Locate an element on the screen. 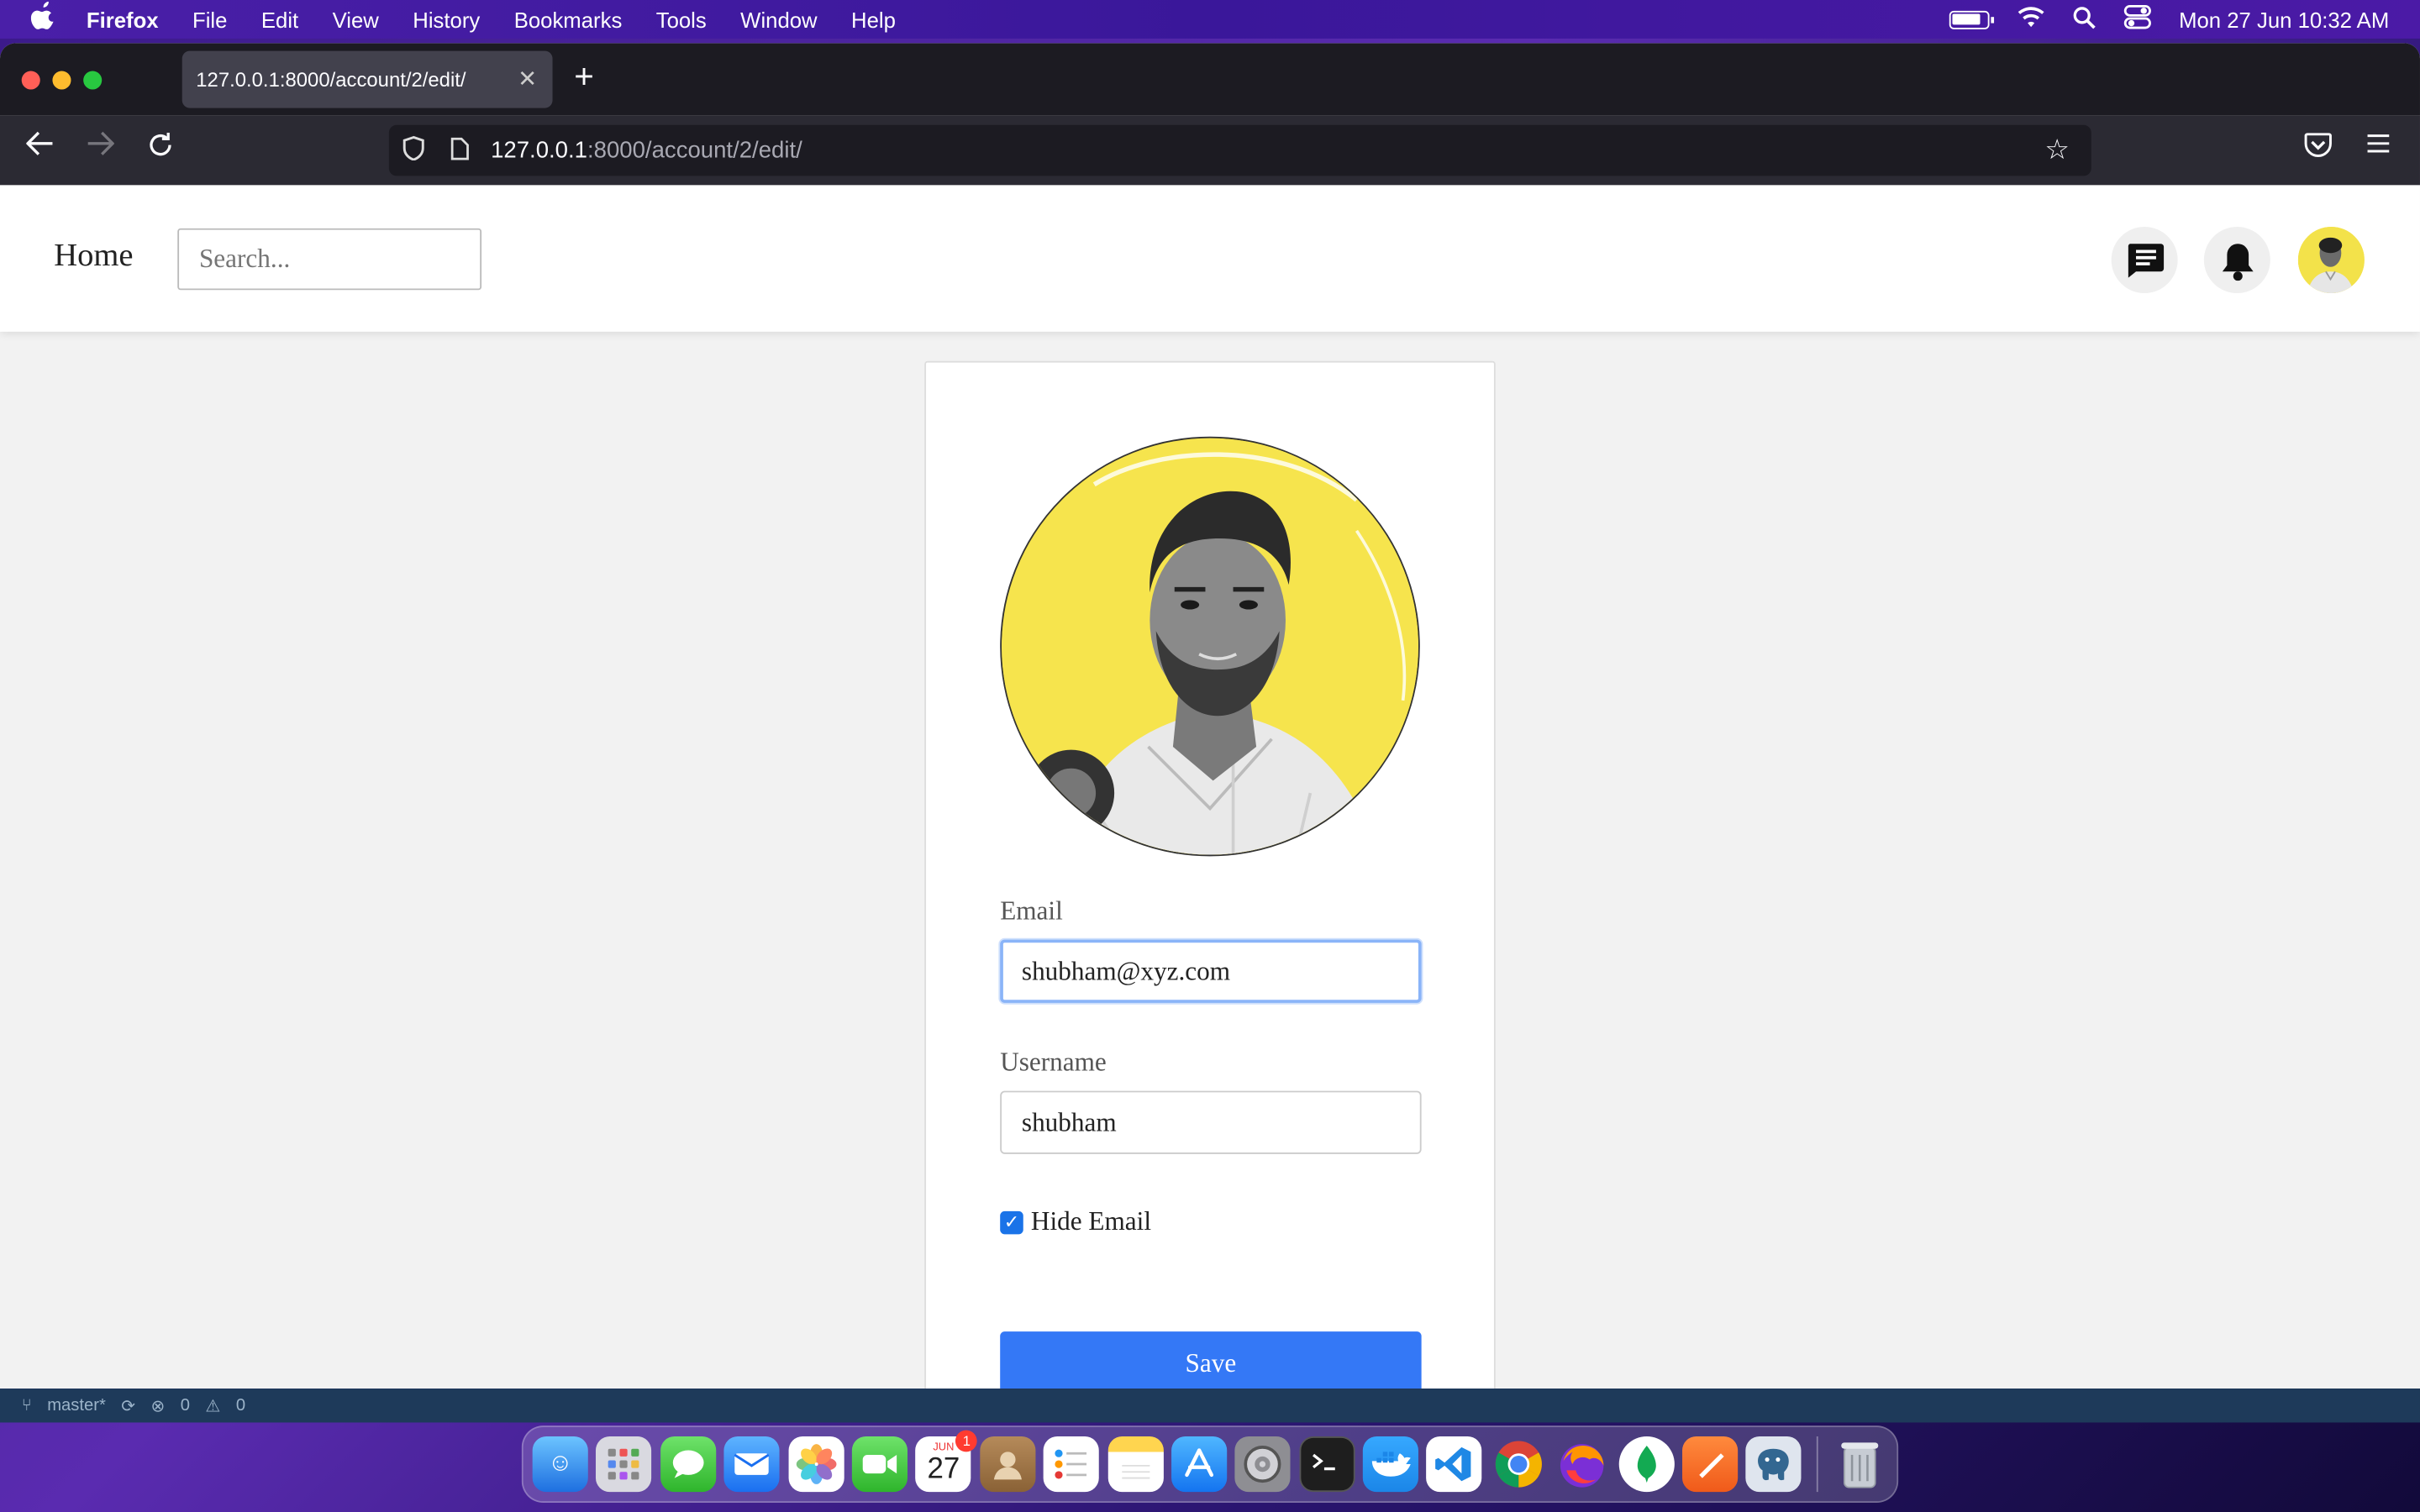 This screenshot has height=1512, width=2420. wifi-icon is located at coordinates (2031, 19).